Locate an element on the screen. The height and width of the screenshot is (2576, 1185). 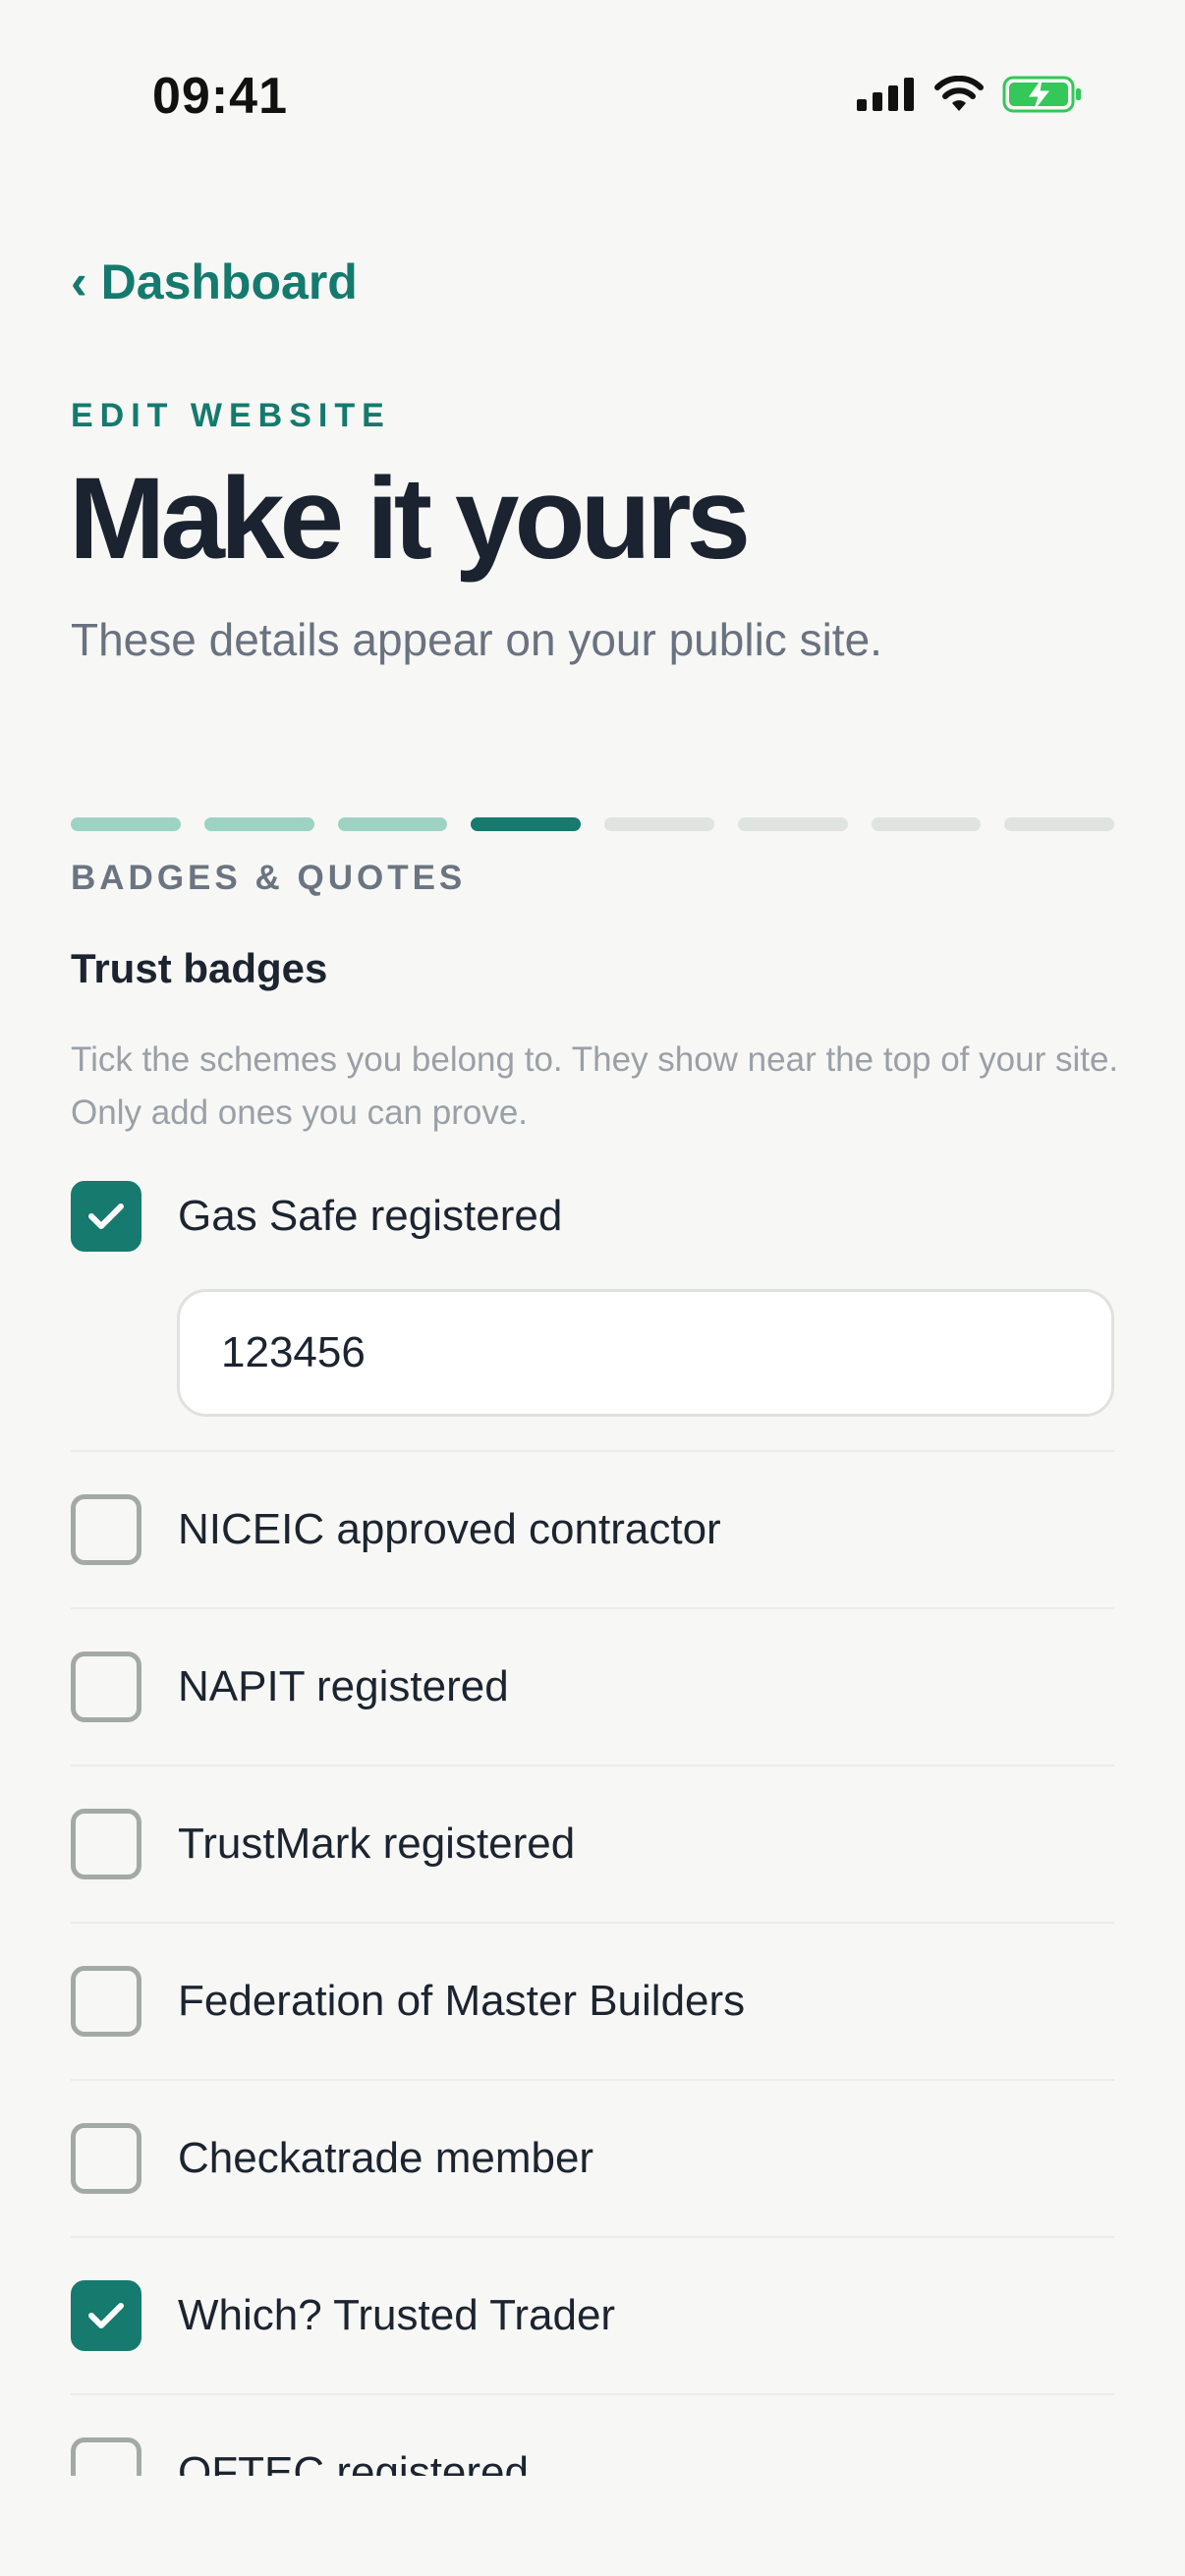
wifi-icon is located at coordinates (959, 93).